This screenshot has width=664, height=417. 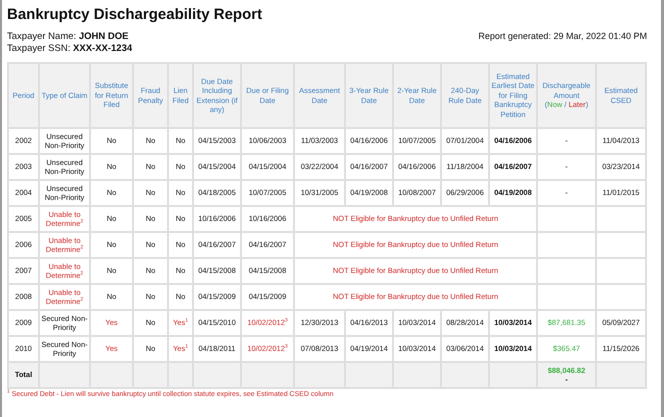 I want to click on taxpayer-info: Taxpayer SSN: XXX-XX-1234, so click(x=70, y=49).